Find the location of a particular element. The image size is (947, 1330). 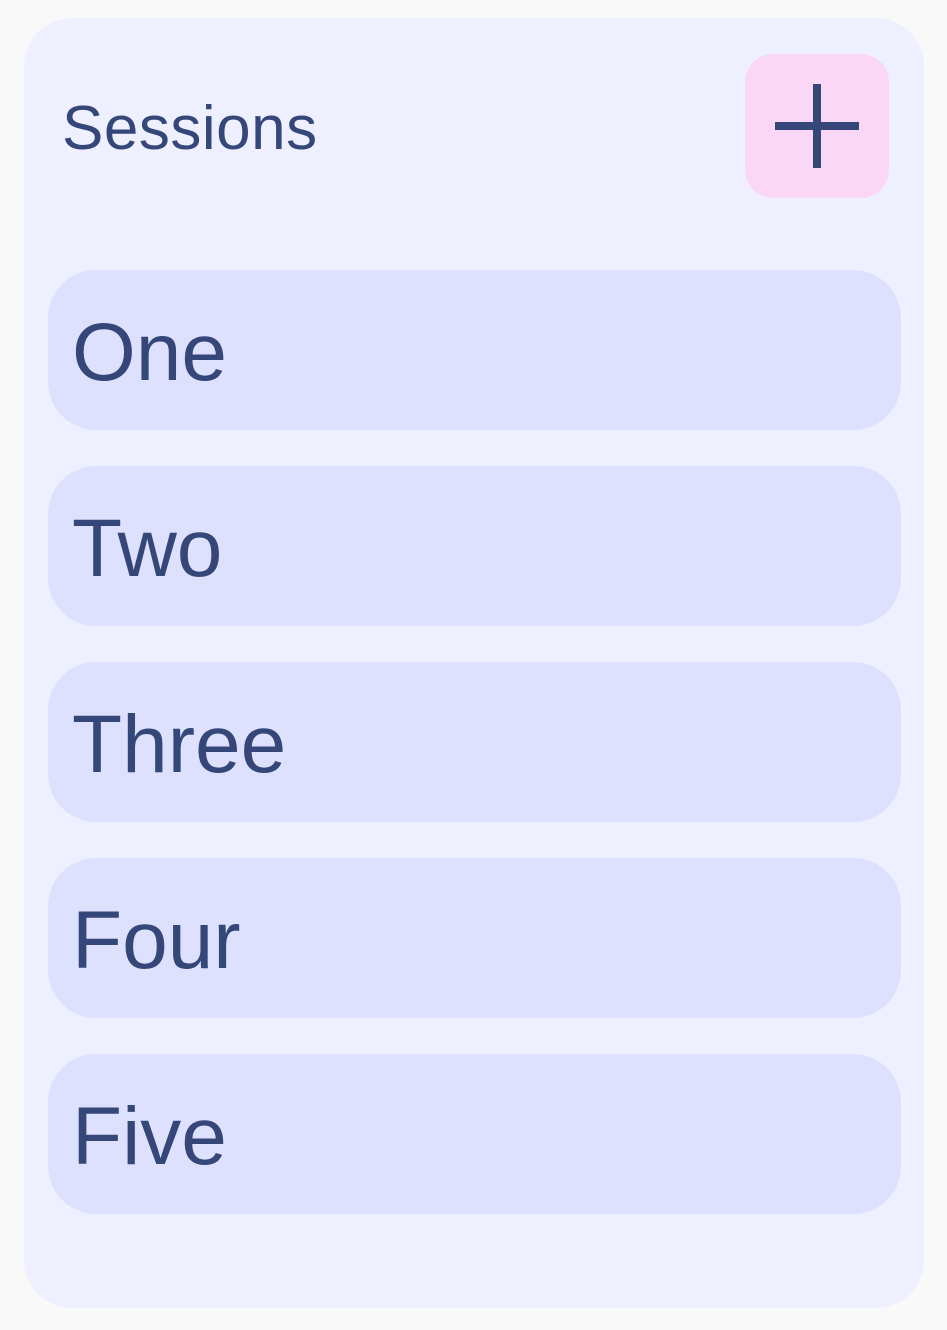

list-item: Four is located at coordinates (474, 938).